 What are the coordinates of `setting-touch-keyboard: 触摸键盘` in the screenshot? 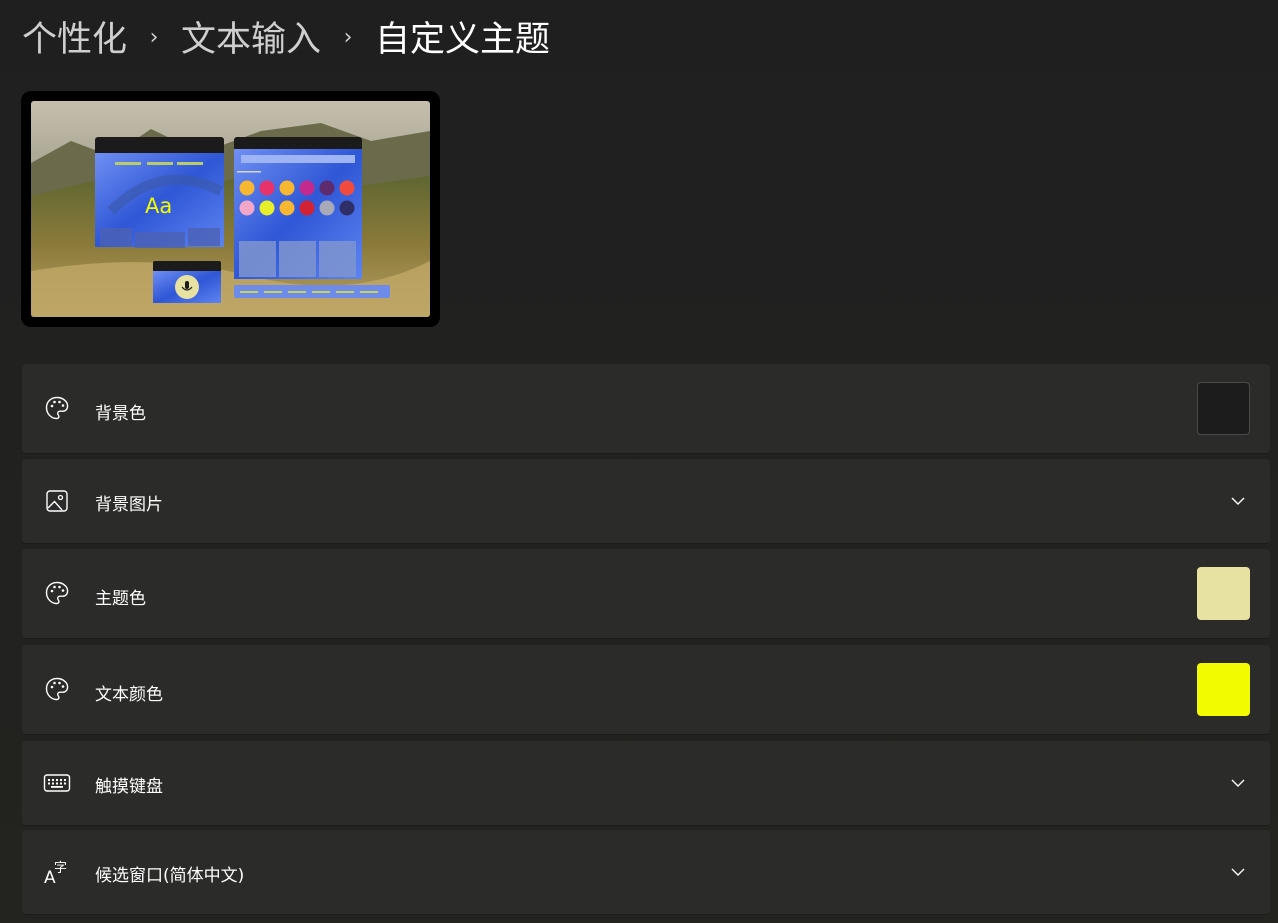 It's located at (646, 783).